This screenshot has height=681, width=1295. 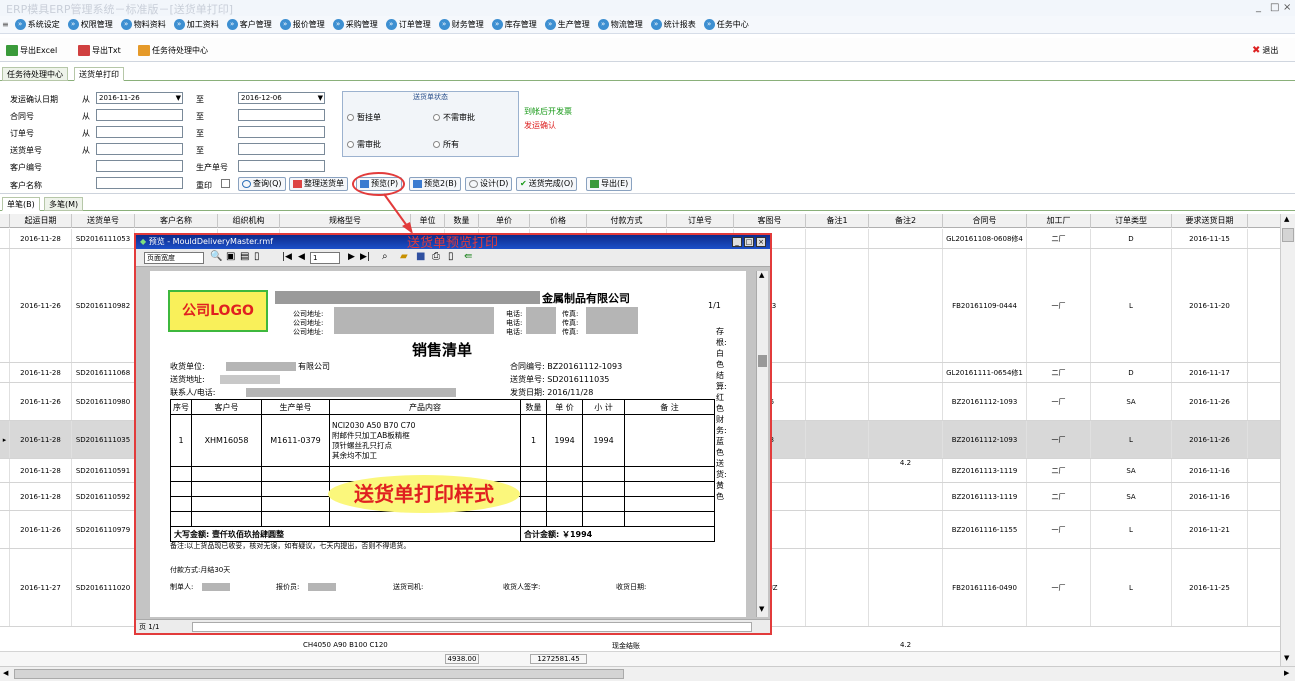 What do you see at coordinates (99, 74) in the screenshot?
I see `tab-delivery-print: 送货单打印` at bounding box center [99, 74].